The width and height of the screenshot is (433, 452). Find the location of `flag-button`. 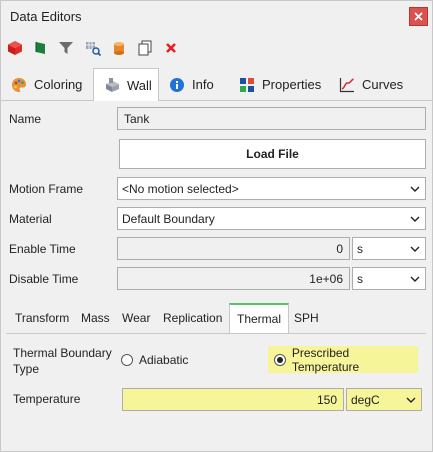

flag-button is located at coordinates (41, 48).